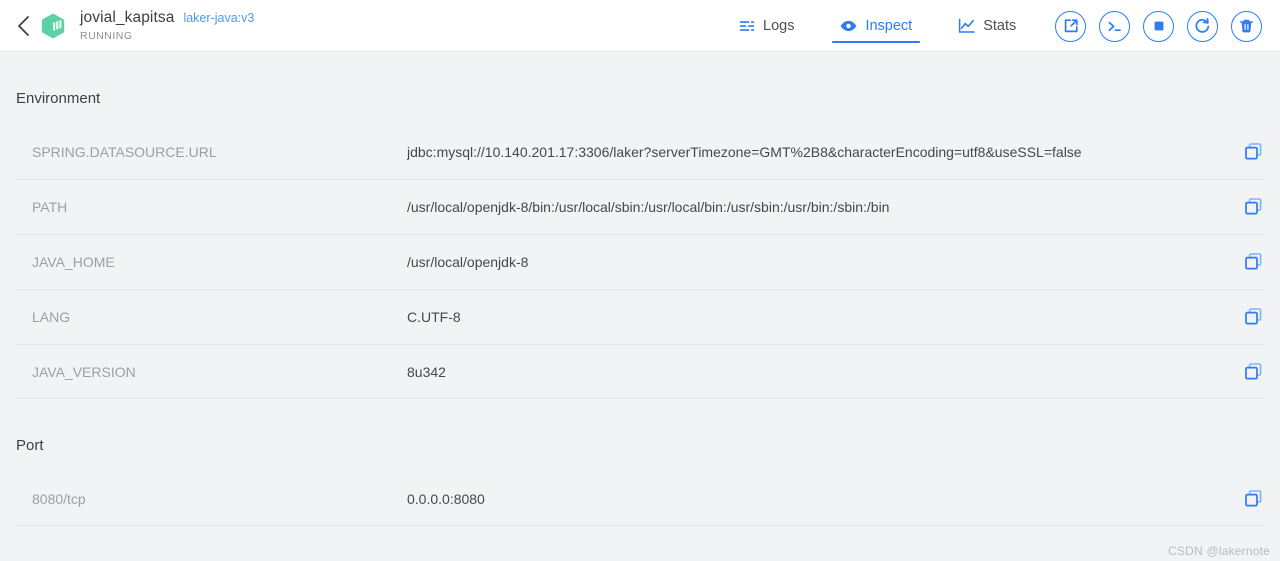 This screenshot has height=561, width=1280. What do you see at coordinates (746, 26) in the screenshot?
I see `logs-icon` at bounding box center [746, 26].